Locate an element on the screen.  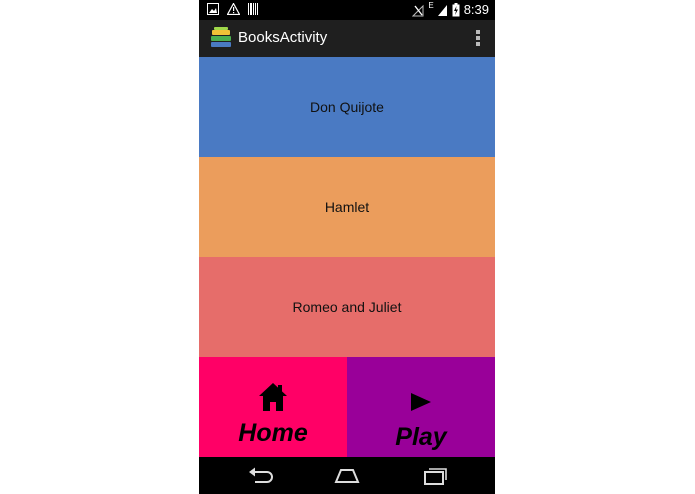
play-button: Play is located at coordinates (421, 407).